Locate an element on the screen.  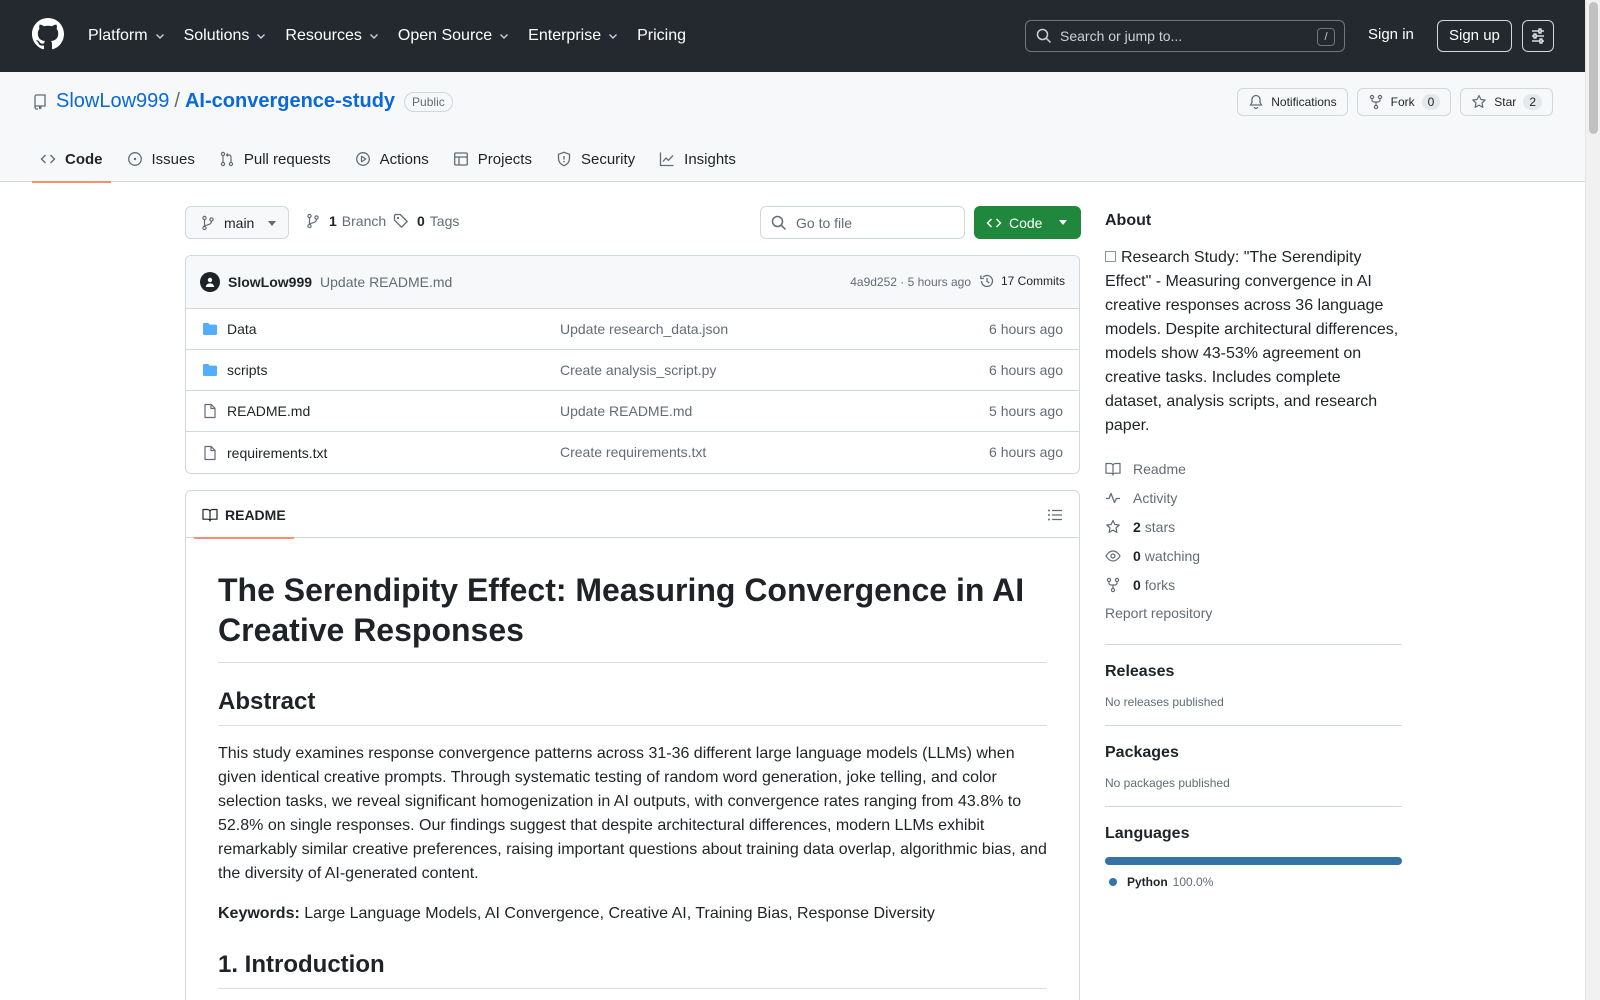
tag-icon is located at coordinates (400, 220).